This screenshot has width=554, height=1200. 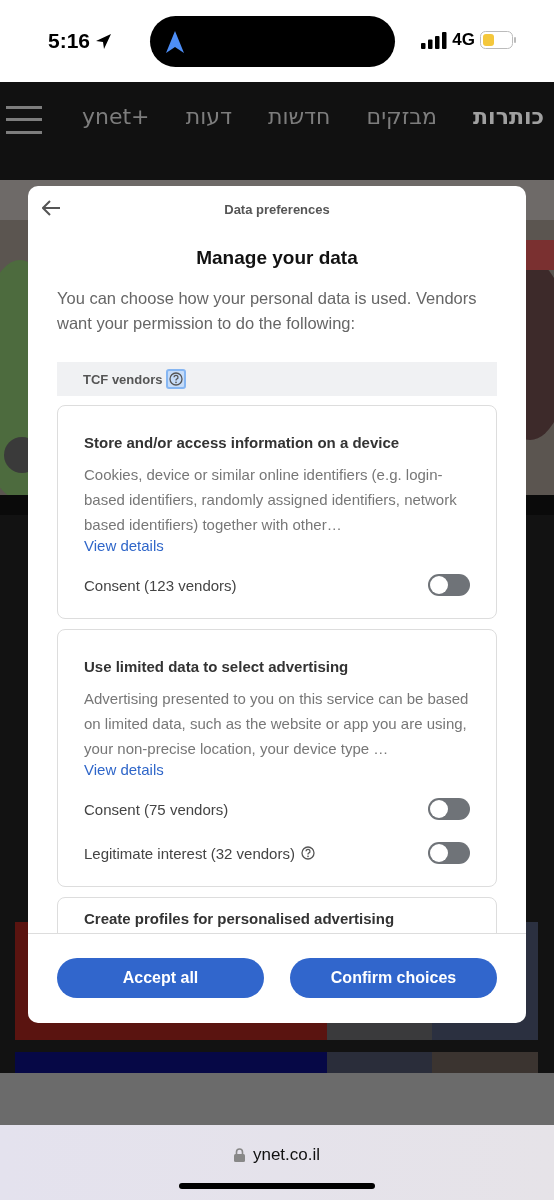 What do you see at coordinates (123, 379) in the screenshot?
I see `section-label: TCF vendors` at bounding box center [123, 379].